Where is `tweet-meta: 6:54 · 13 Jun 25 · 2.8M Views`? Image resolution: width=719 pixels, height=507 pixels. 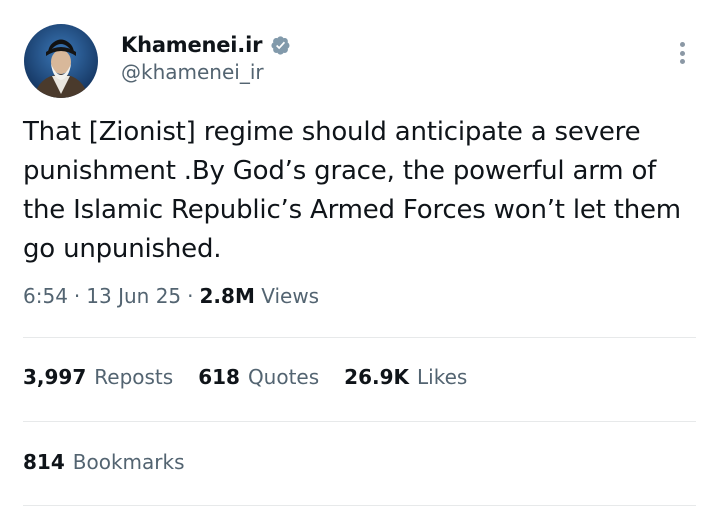 tweet-meta: 6:54 · 13 Jun 25 · 2.8M Views is located at coordinates (171, 296).